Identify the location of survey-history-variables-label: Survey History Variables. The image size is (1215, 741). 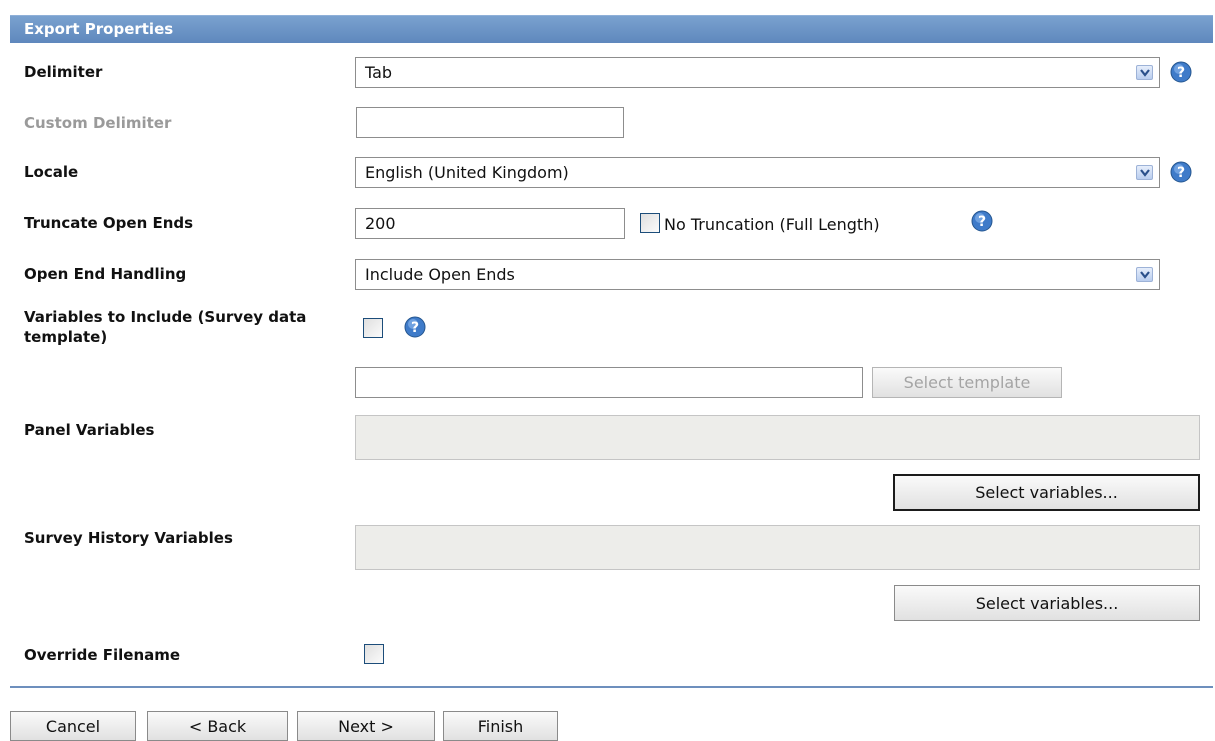
(128, 538).